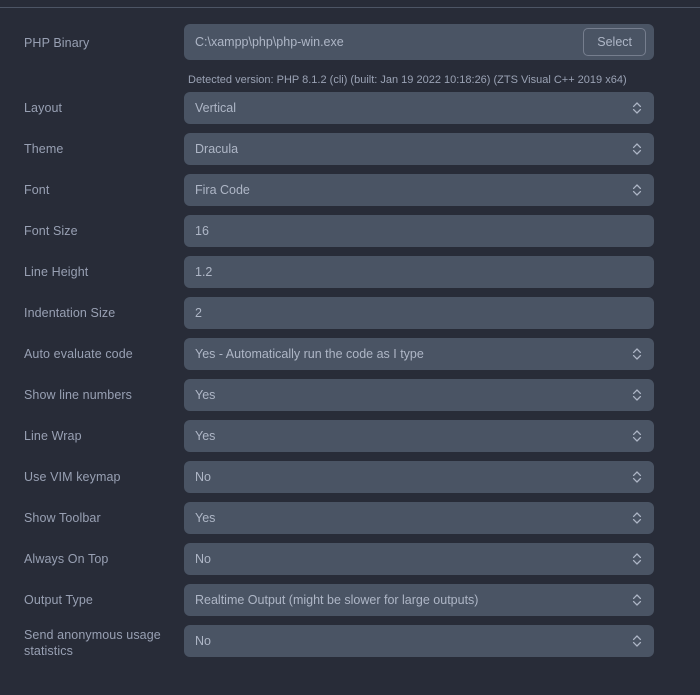 This screenshot has height=695, width=700. I want to click on form-row-show-line-numbers: Show line numbers Yes, so click(350, 395).